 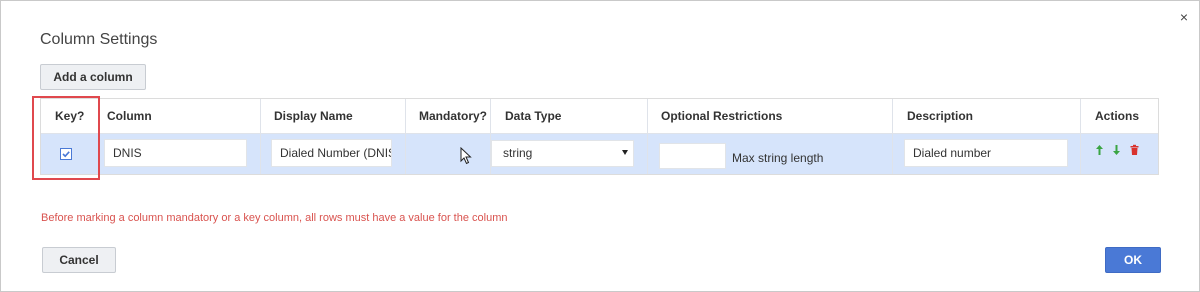 I want to click on row-actions, so click(x=1118, y=150).